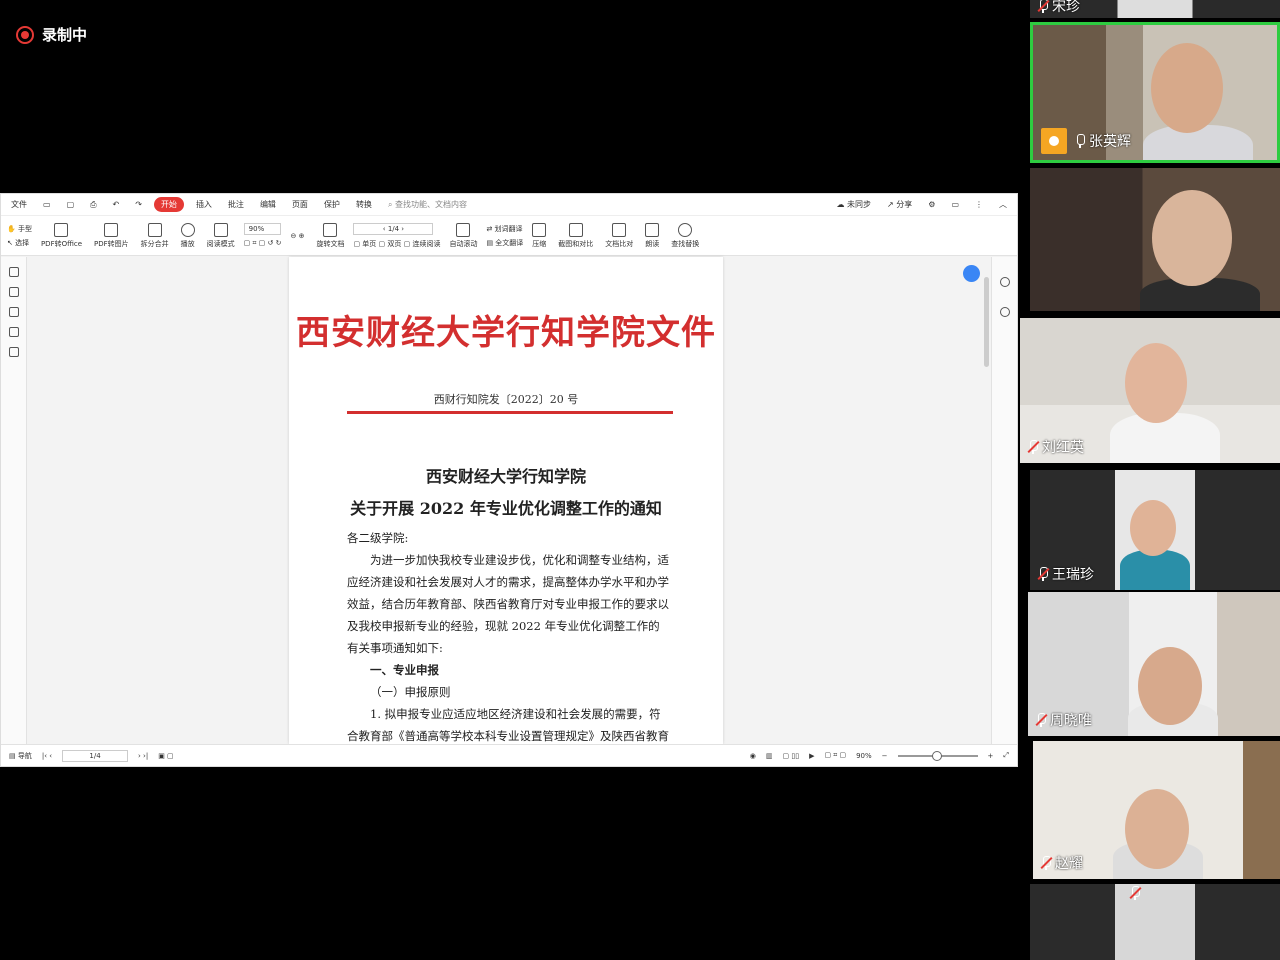  I want to click on more-icon: ⋮, so click(979, 204).